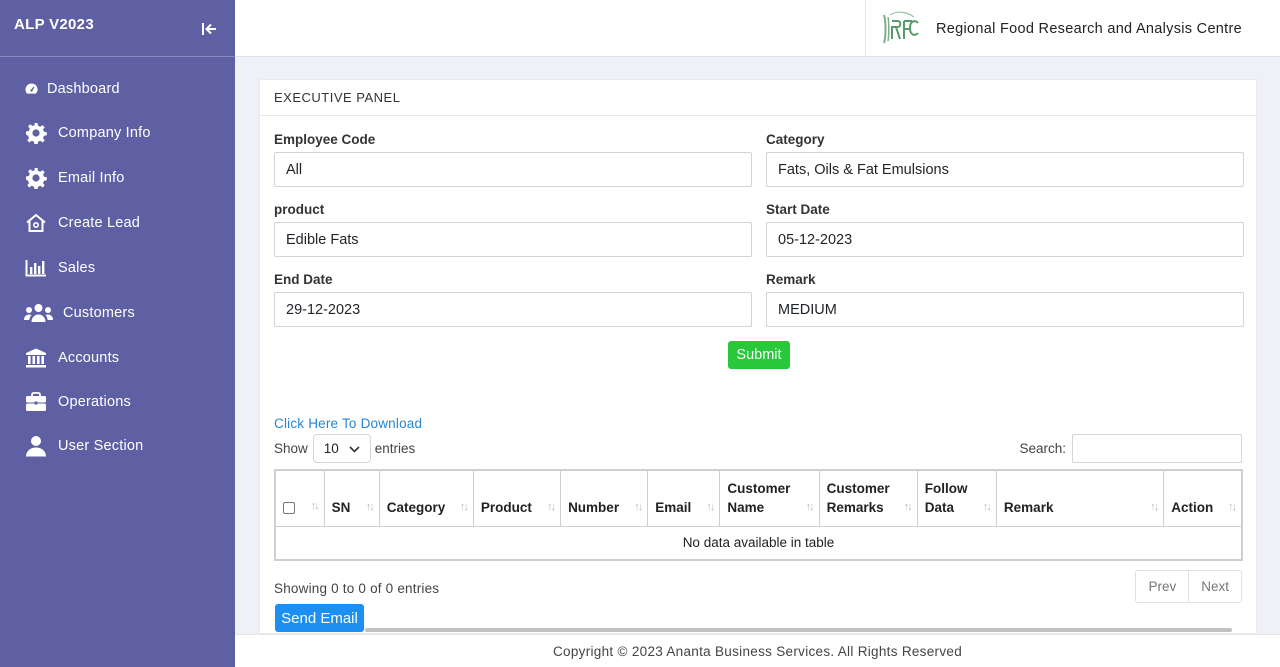 The image size is (1280, 667). What do you see at coordinates (956, 498) in the screenshot?
I see `column-header: Follow Data ↑↓` at bounding box center [956, 498].